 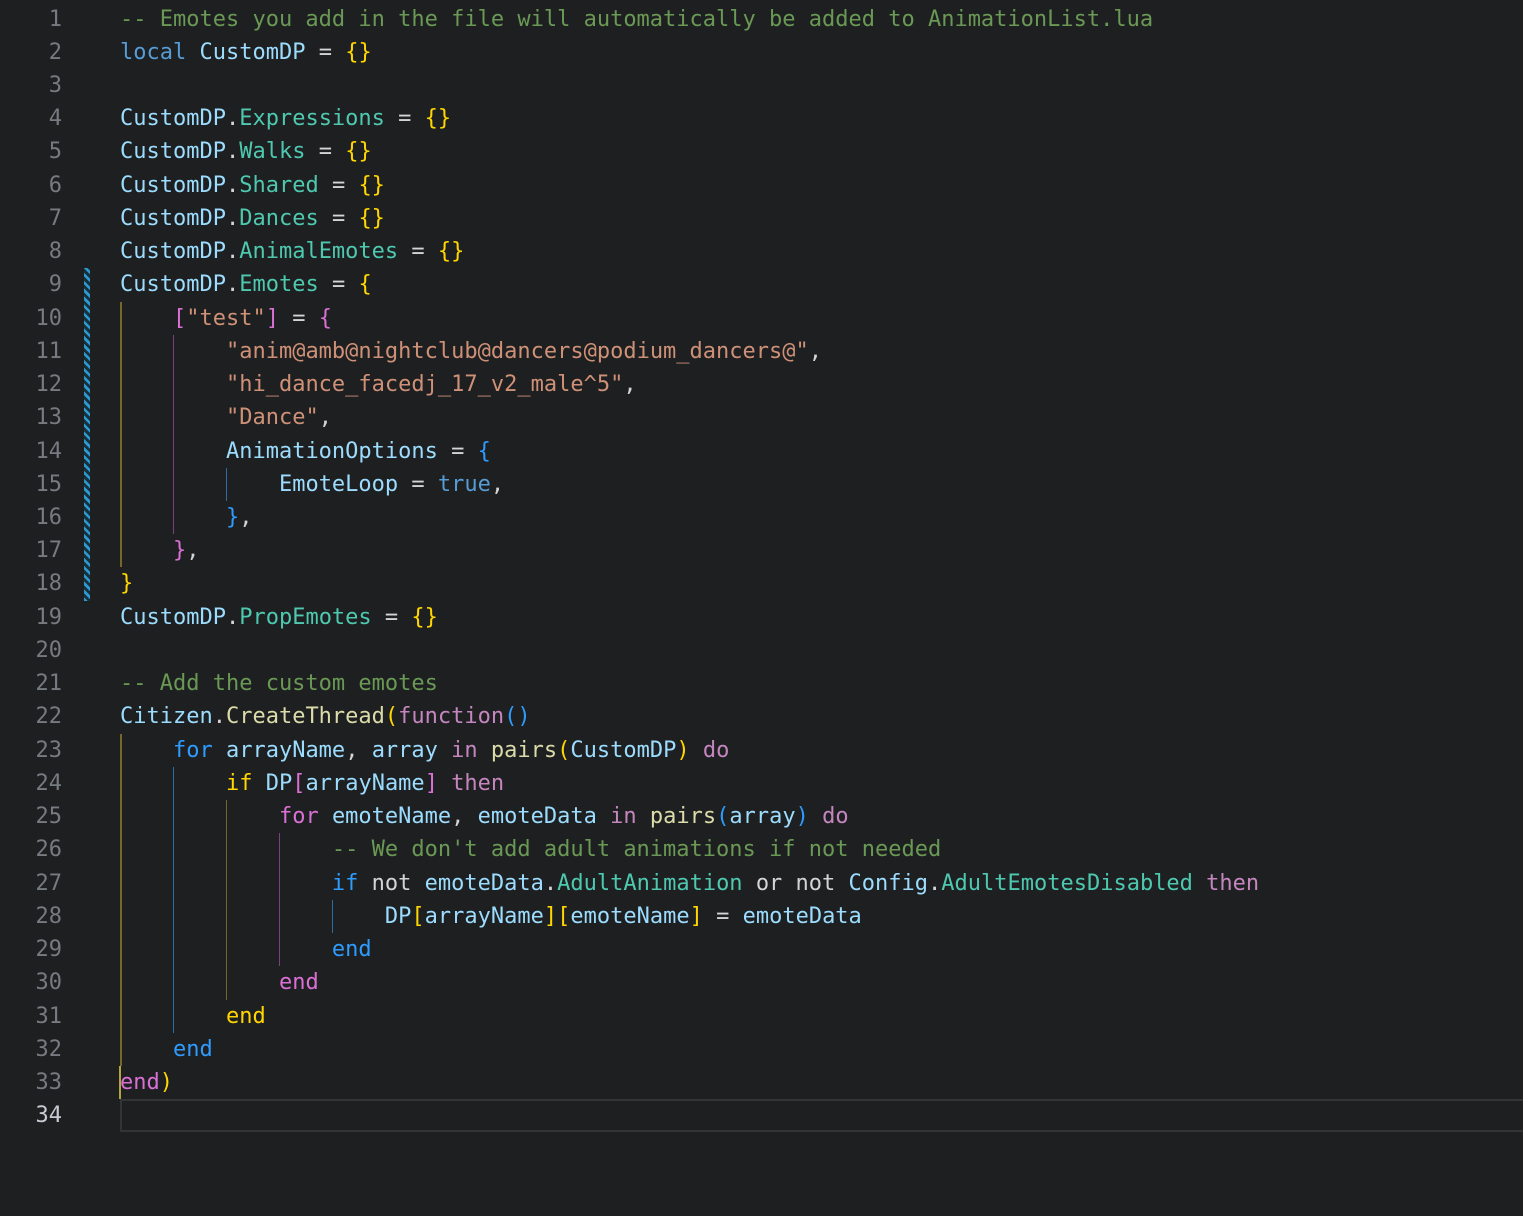 What do you see at coordinates (365, 783) in the screenshot?
I see `code-token: arrayName` at bounding box center [365, 783].